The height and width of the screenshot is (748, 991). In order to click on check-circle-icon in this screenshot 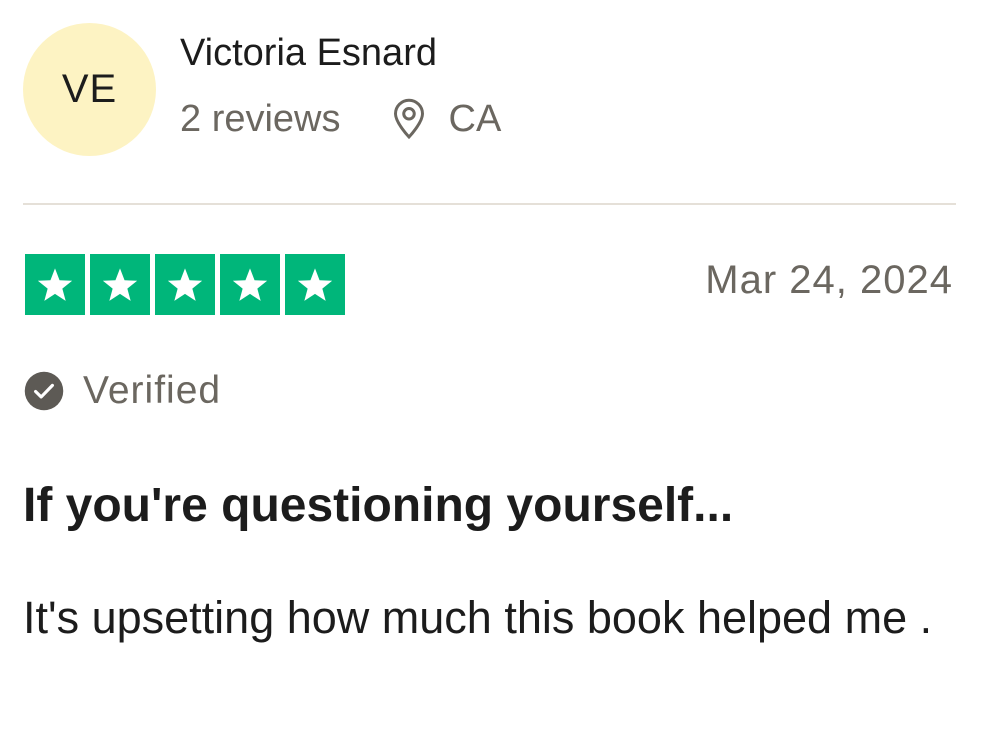, I will do `click(44, 391)`.